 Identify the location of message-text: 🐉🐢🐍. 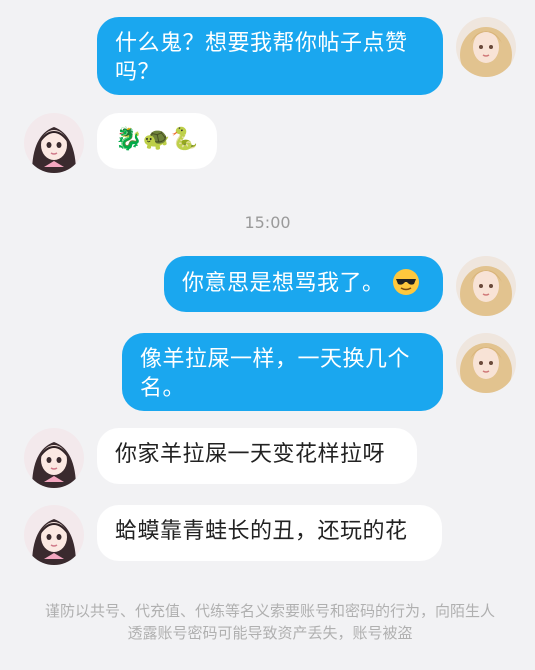
(157, 139).